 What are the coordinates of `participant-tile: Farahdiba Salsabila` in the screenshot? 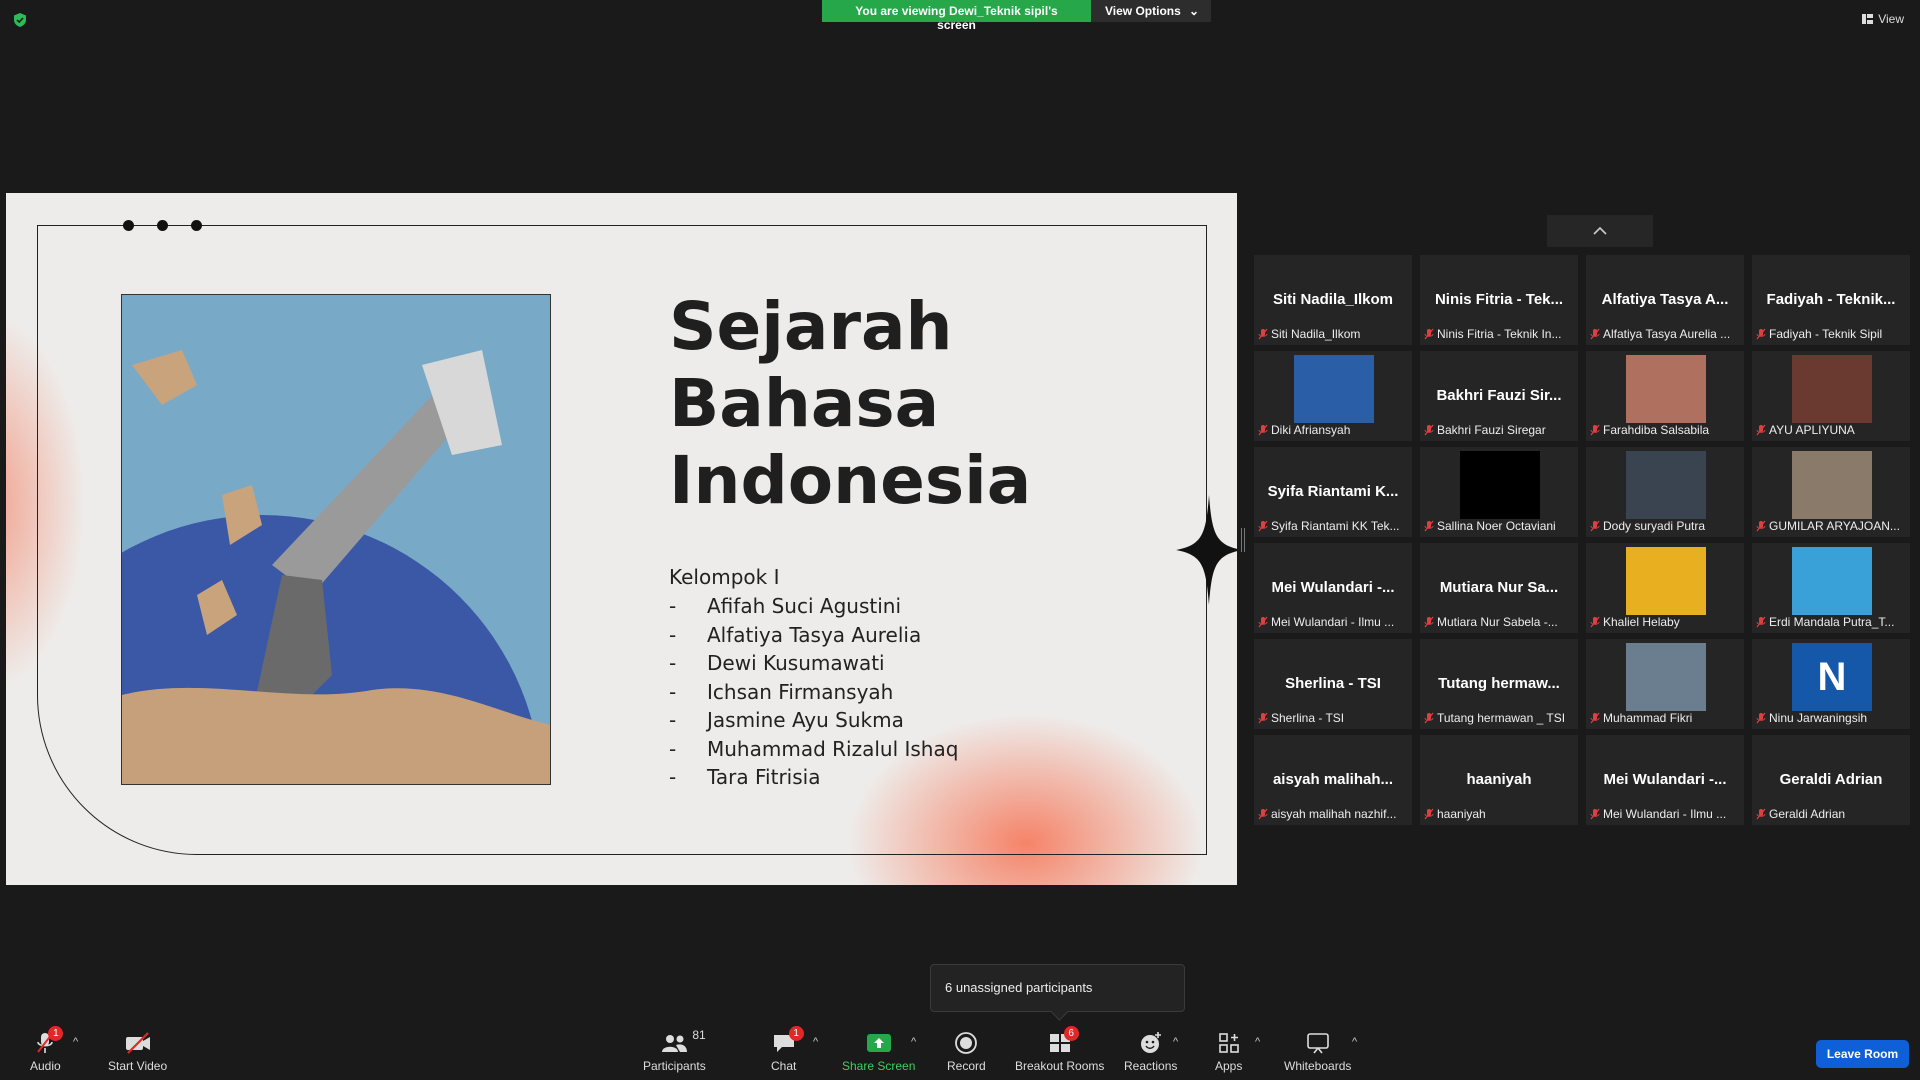 It's located at (1665, 396).